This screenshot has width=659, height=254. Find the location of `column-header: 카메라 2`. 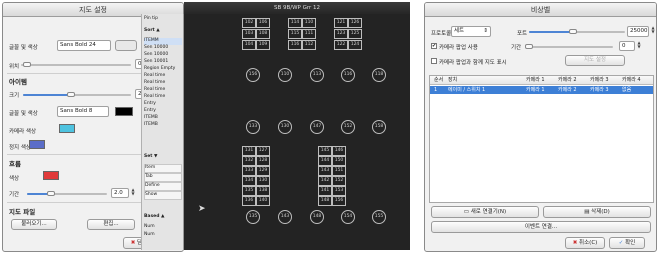

column-header: 카메라 2 is located at coordinates (567, 80).